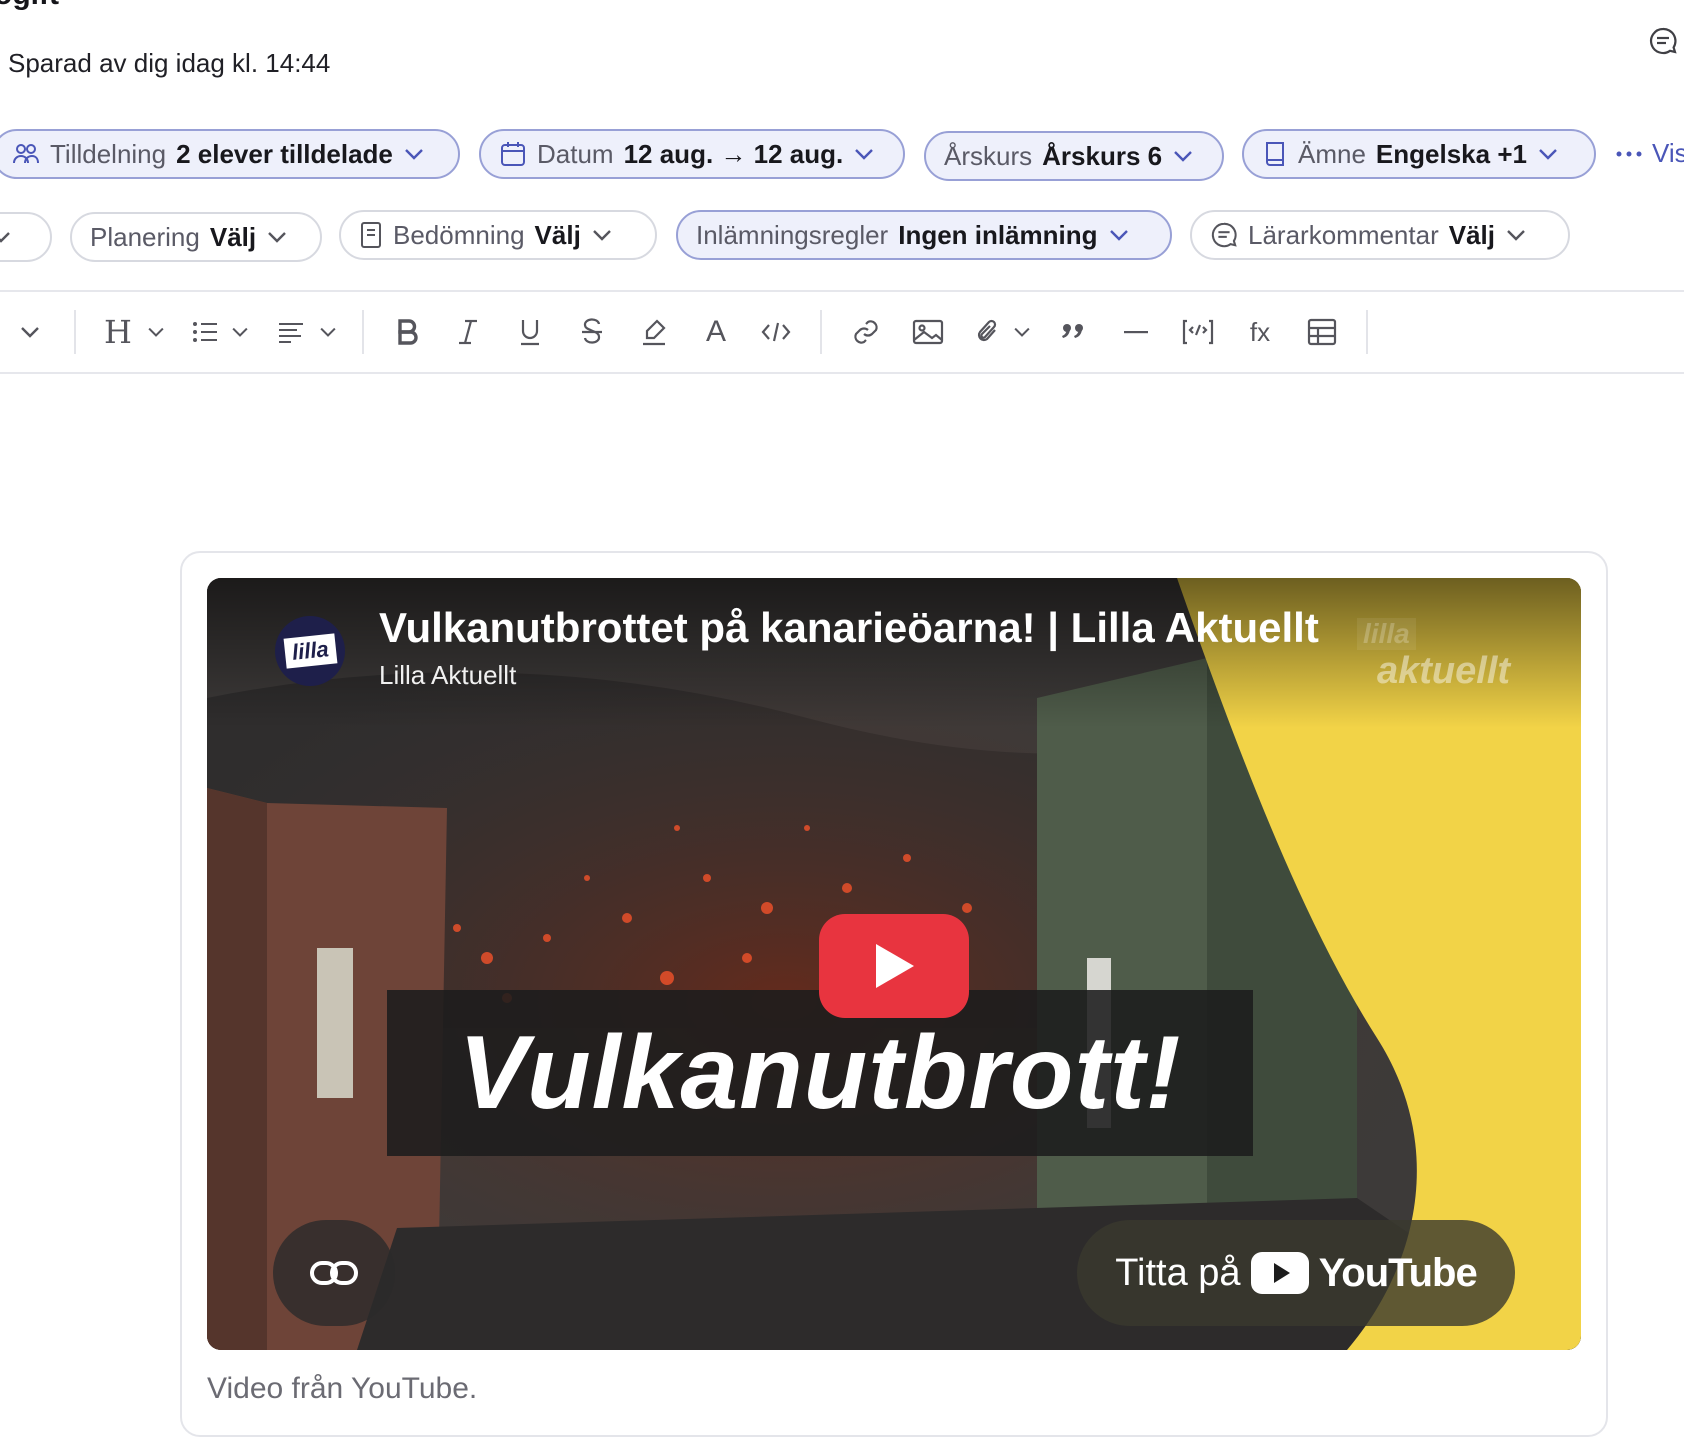  I want to click on chip-label: Inlämningsregler, so click(792, 234).